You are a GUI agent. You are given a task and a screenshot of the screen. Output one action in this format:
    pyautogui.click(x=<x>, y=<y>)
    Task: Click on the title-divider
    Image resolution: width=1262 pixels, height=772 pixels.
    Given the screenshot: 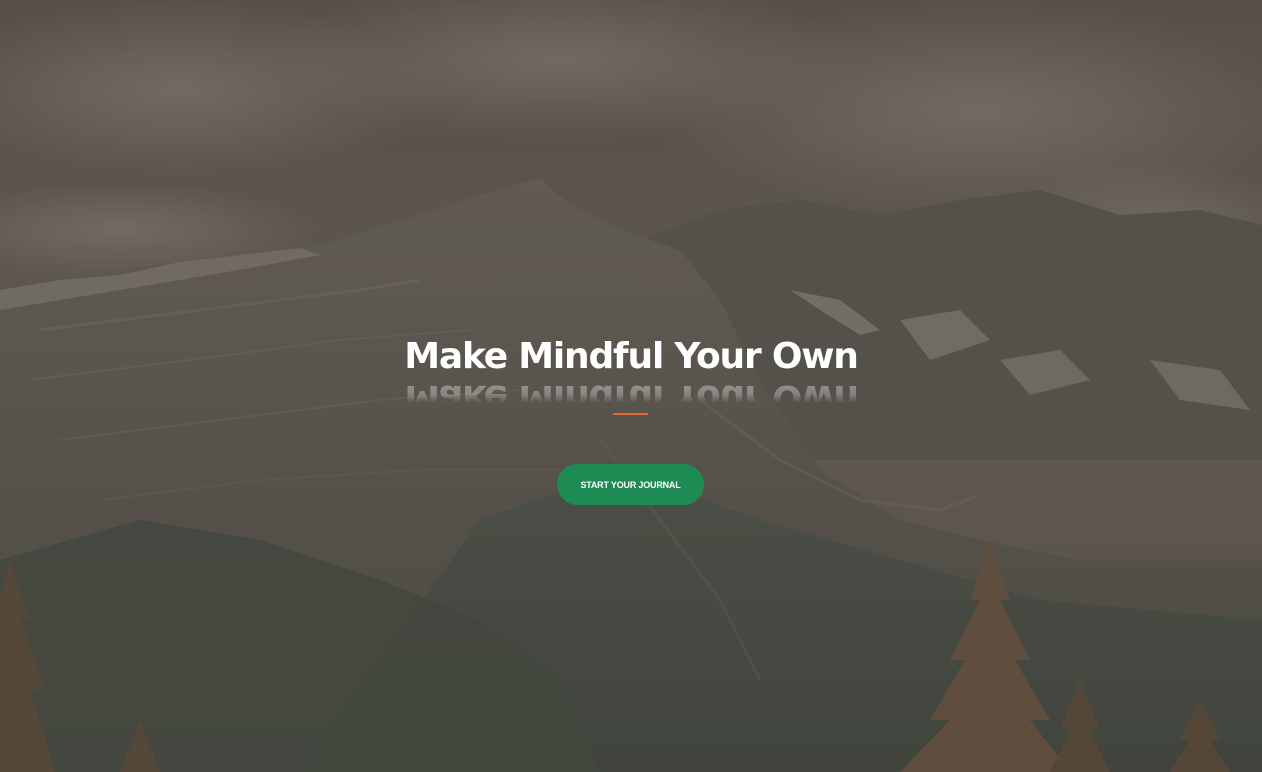 What is the action you would take?
    pyautogui.click(x=630, y=414)
    